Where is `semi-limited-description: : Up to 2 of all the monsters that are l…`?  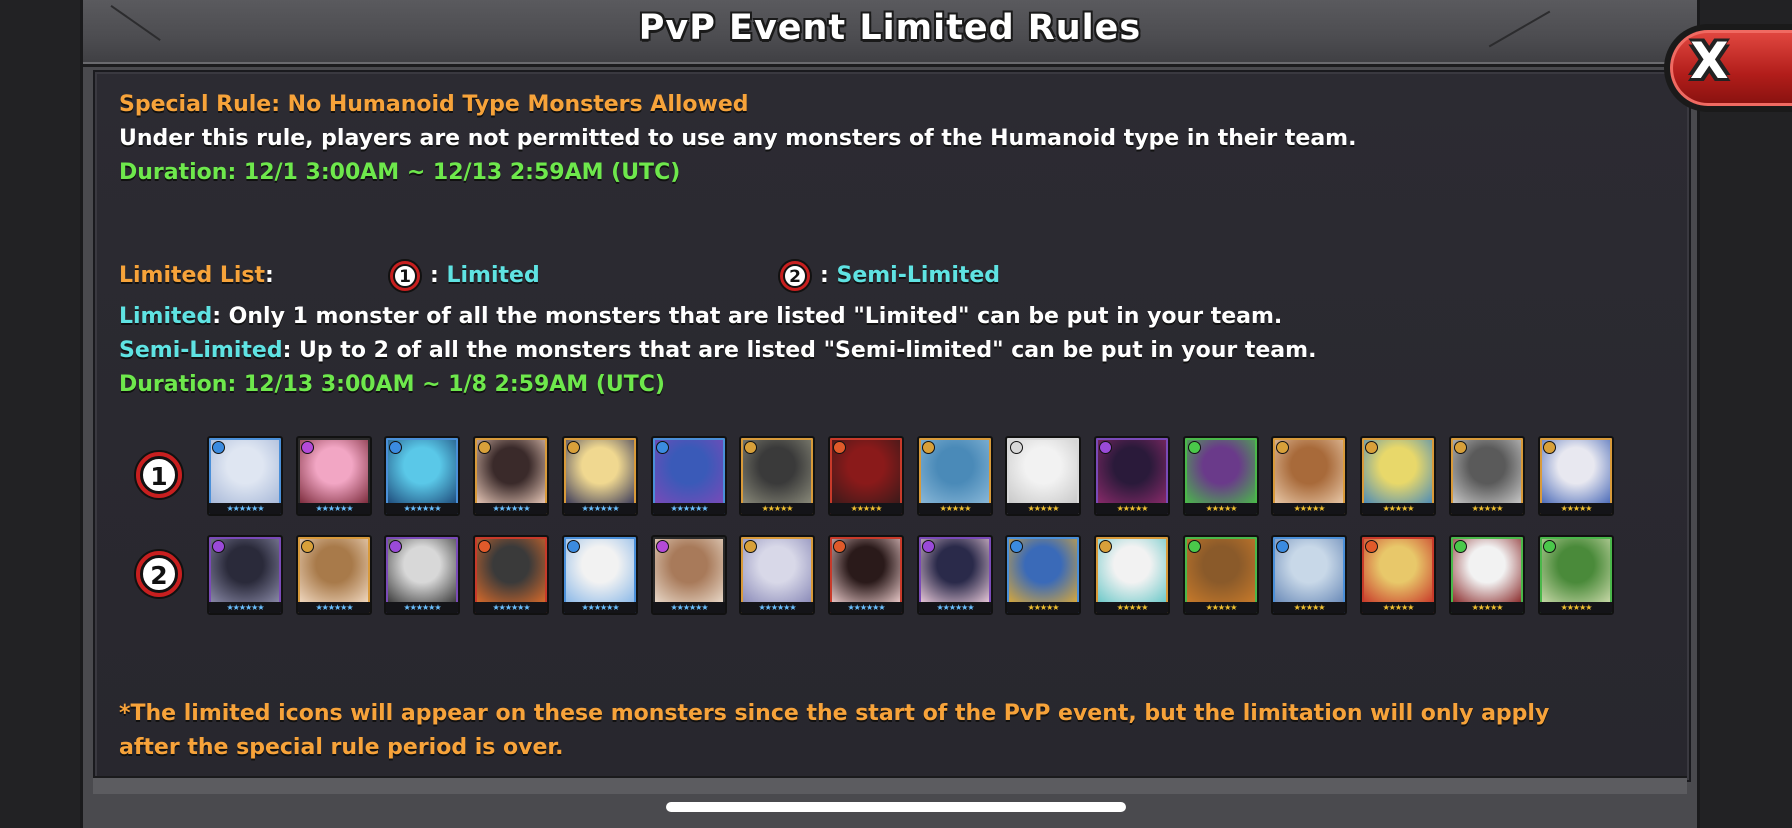 semi-limited-description: : Up to 2 of all the monsters that are l… is located at coordinates (799, 350).